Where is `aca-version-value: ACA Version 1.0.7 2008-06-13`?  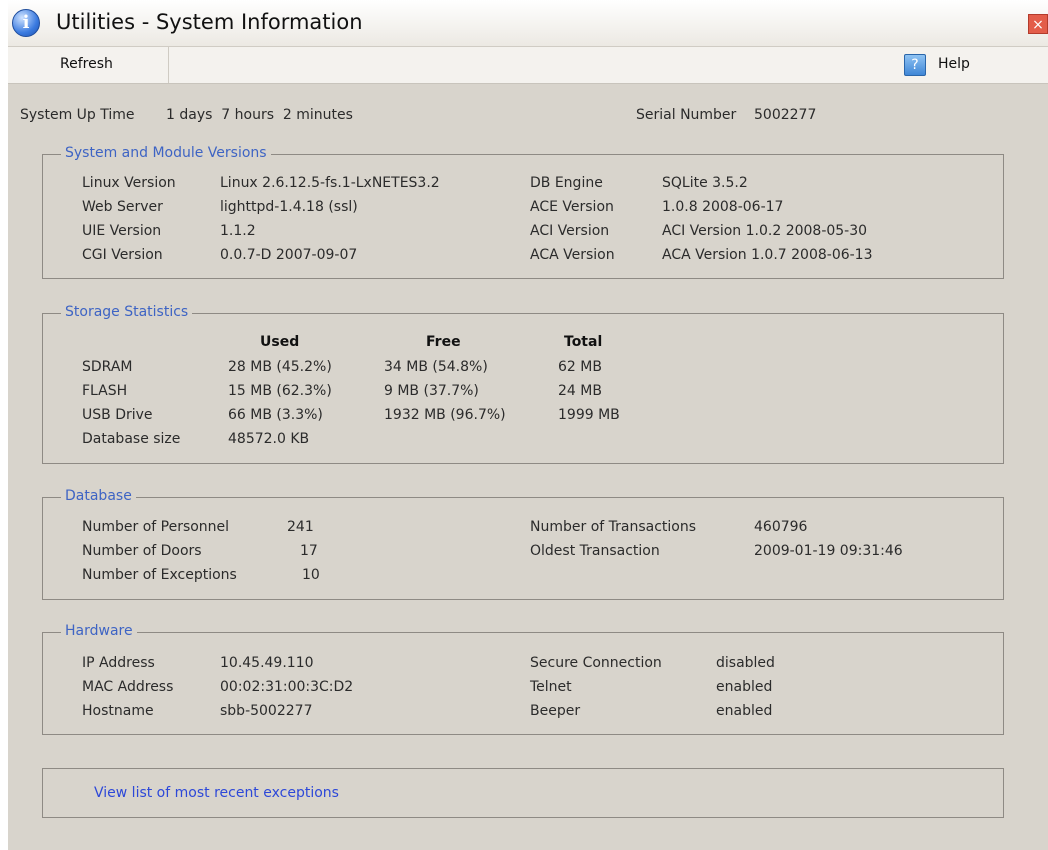
aca-version-value: ACA Version 1.0.7 2008-06-13 is located at coordinates (767, 255).